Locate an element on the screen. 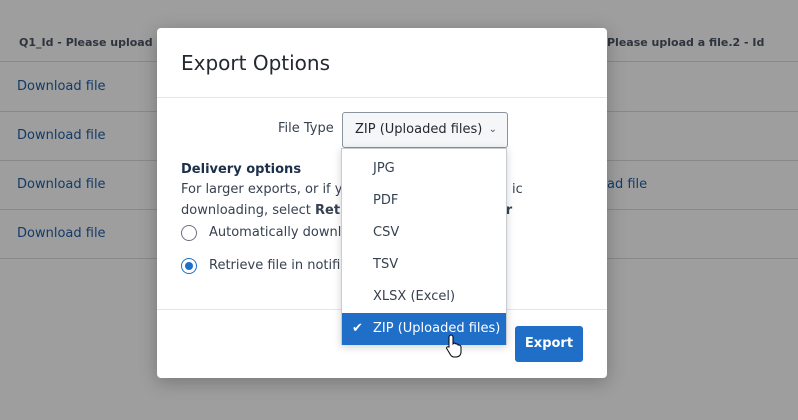 This screenshot has height=420, width=798. modal-title: Export Options is located at coordinates (255, 63).